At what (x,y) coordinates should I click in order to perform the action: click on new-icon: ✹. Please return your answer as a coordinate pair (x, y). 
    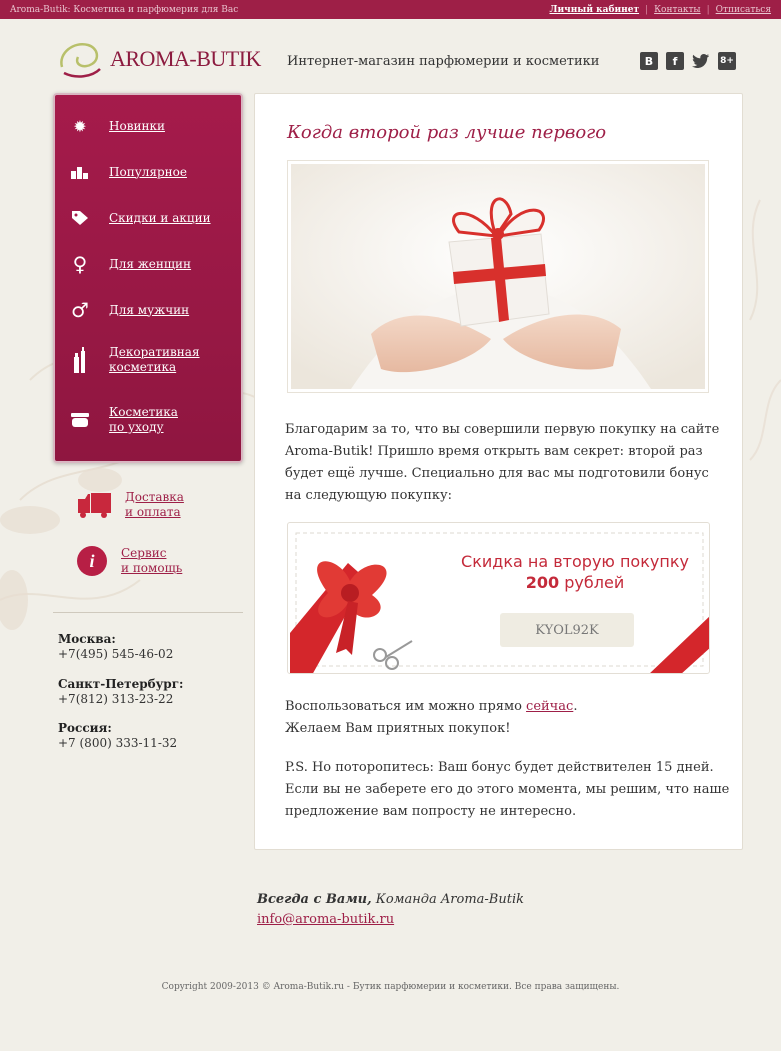
    Looking at the image, I should click on (80, 126).